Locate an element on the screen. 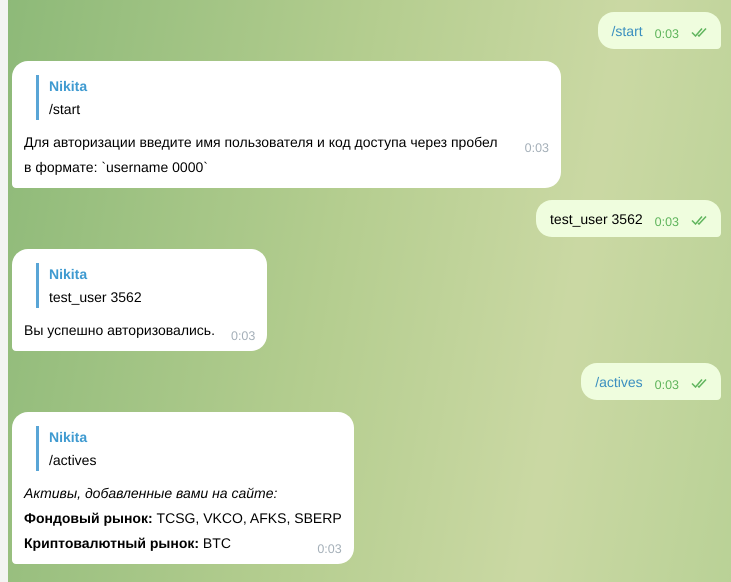 This screenshot has width=731, height=582. reply-quote: Nikita test_user 3562 is located at coordinates (146, 285).